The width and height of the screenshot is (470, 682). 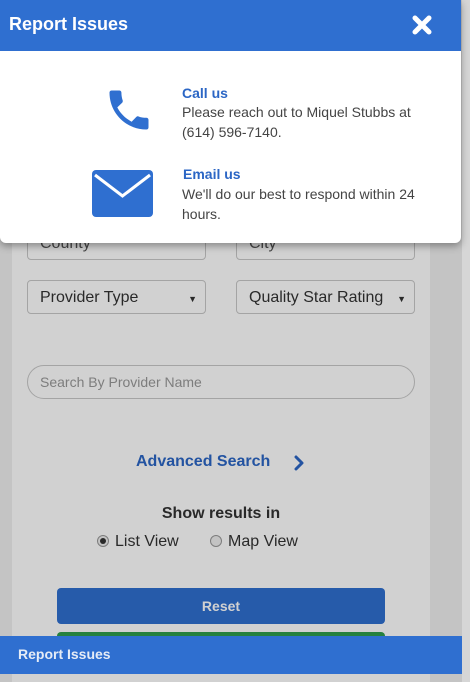 I want to click on scrollbar-track, so click(x=466, y=341).